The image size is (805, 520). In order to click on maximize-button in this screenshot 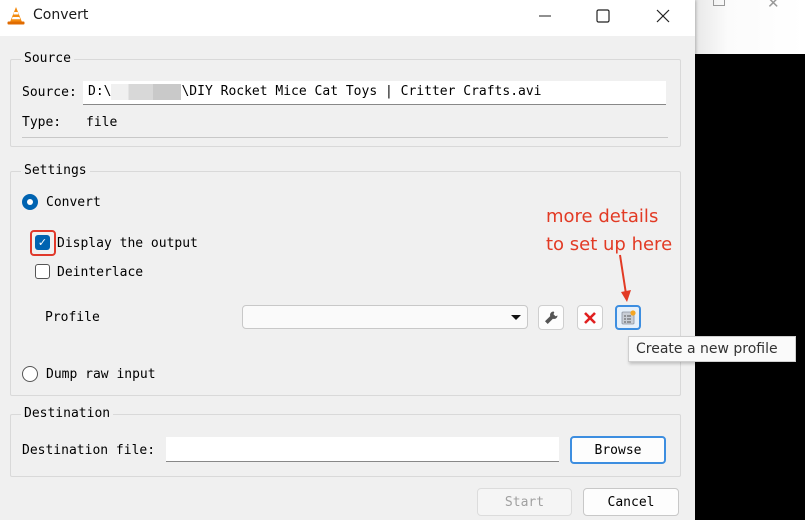, I will do `click(603, 16)`.